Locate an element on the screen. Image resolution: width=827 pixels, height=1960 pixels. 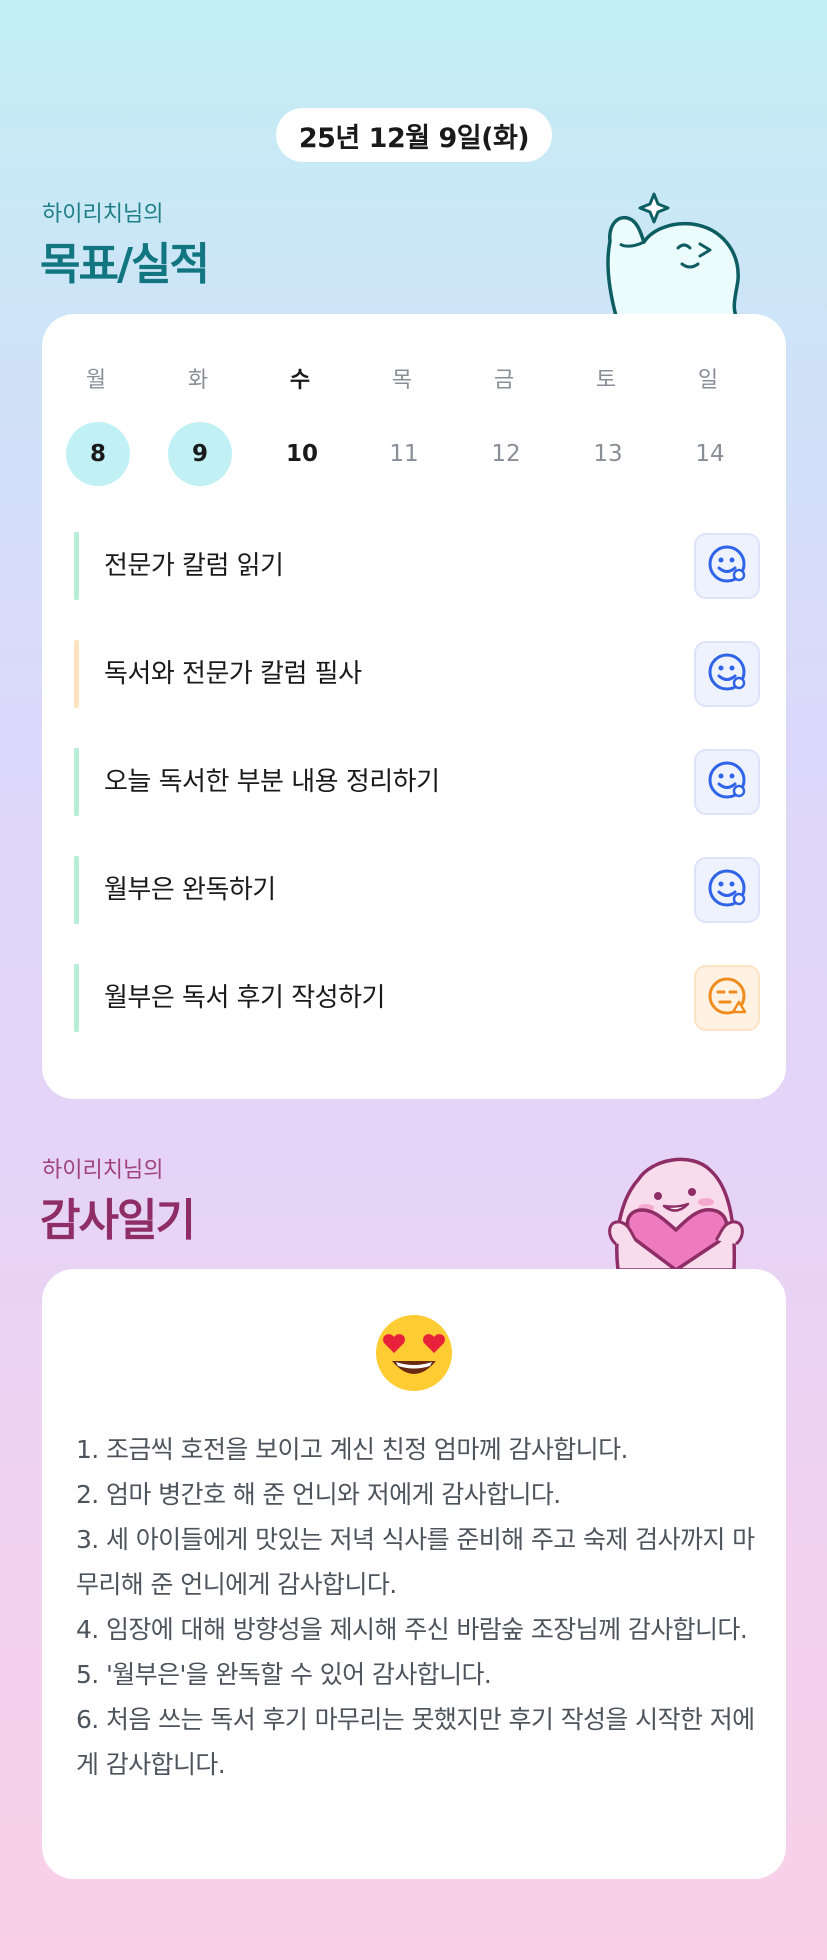
day-of-week-label: 금 is located at coordinates (504, 380).